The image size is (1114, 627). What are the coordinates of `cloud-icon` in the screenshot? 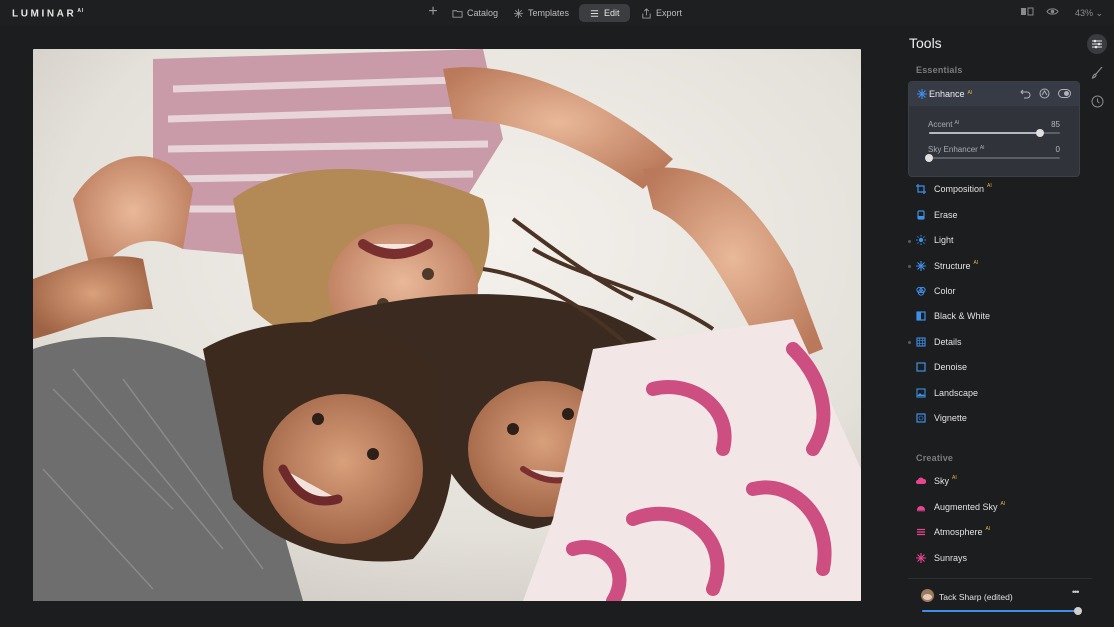 It's located at (921, 480).